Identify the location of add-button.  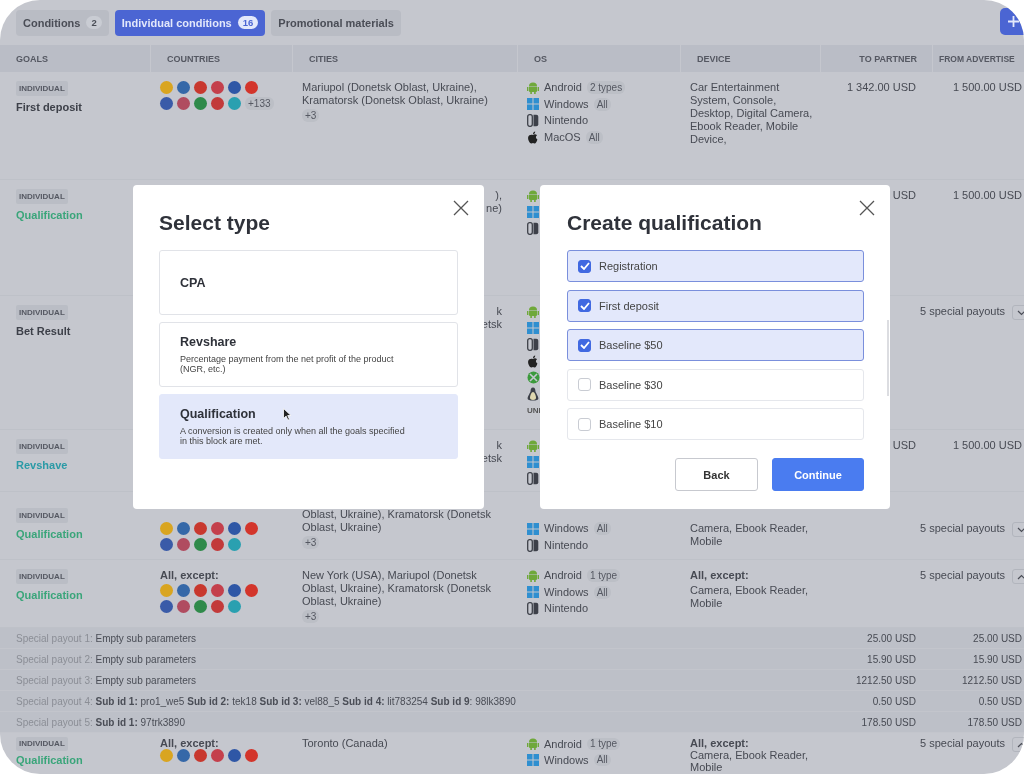
(1012, 21).